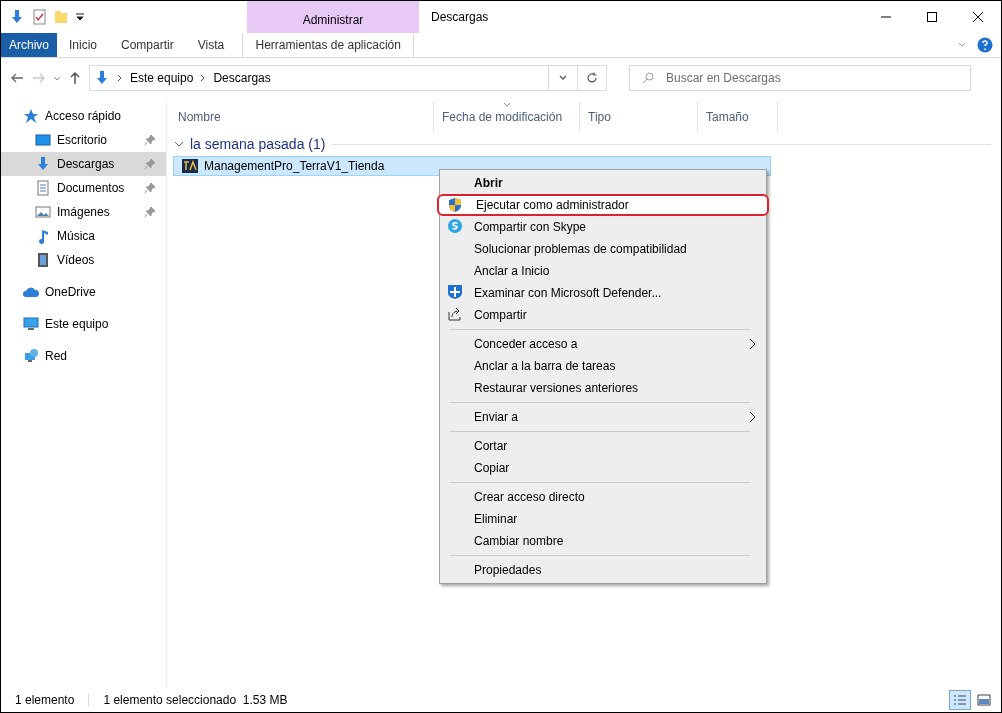 This screenshot has width=1002, height=713. What do you see at coordinates (984, 700) in the screenshot?
I see `thumbnail-view-icon` at bounding box center [984, 700].